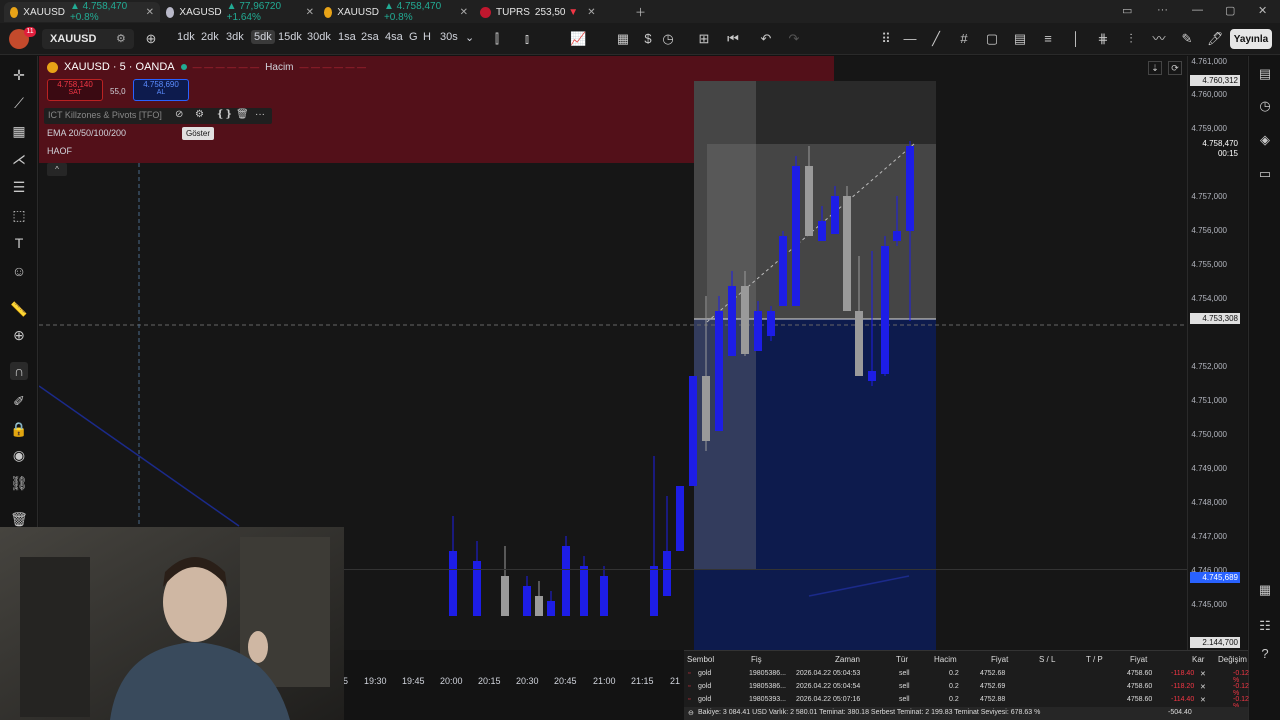  What do you see at coordinates (19, 371) in the screenshot?
I see `magnet-icon: ∩` at bounding box center [19, 371].